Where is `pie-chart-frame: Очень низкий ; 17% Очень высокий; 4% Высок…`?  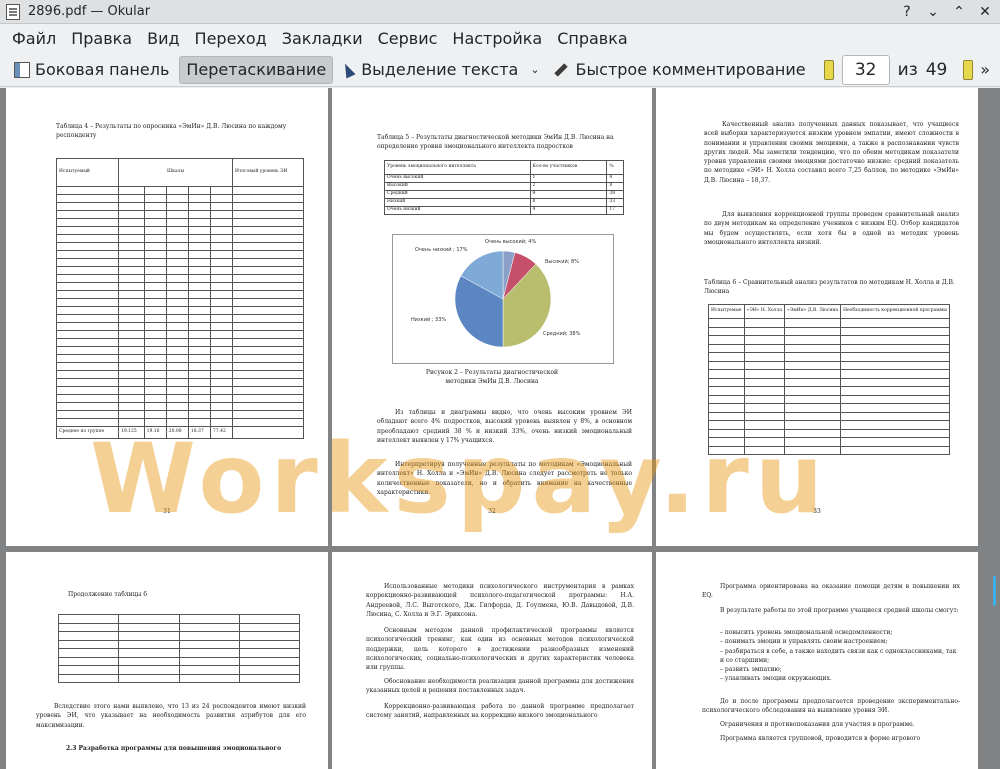 pie-chart-frame: Очень низкий ; 17% Очень высокий; 4% Высок… is located at coordinates (503, 299).